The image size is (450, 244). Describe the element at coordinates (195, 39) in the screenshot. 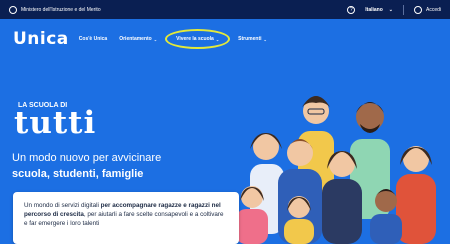

I see `nav-item-label: Vivere la scuola` at that location.